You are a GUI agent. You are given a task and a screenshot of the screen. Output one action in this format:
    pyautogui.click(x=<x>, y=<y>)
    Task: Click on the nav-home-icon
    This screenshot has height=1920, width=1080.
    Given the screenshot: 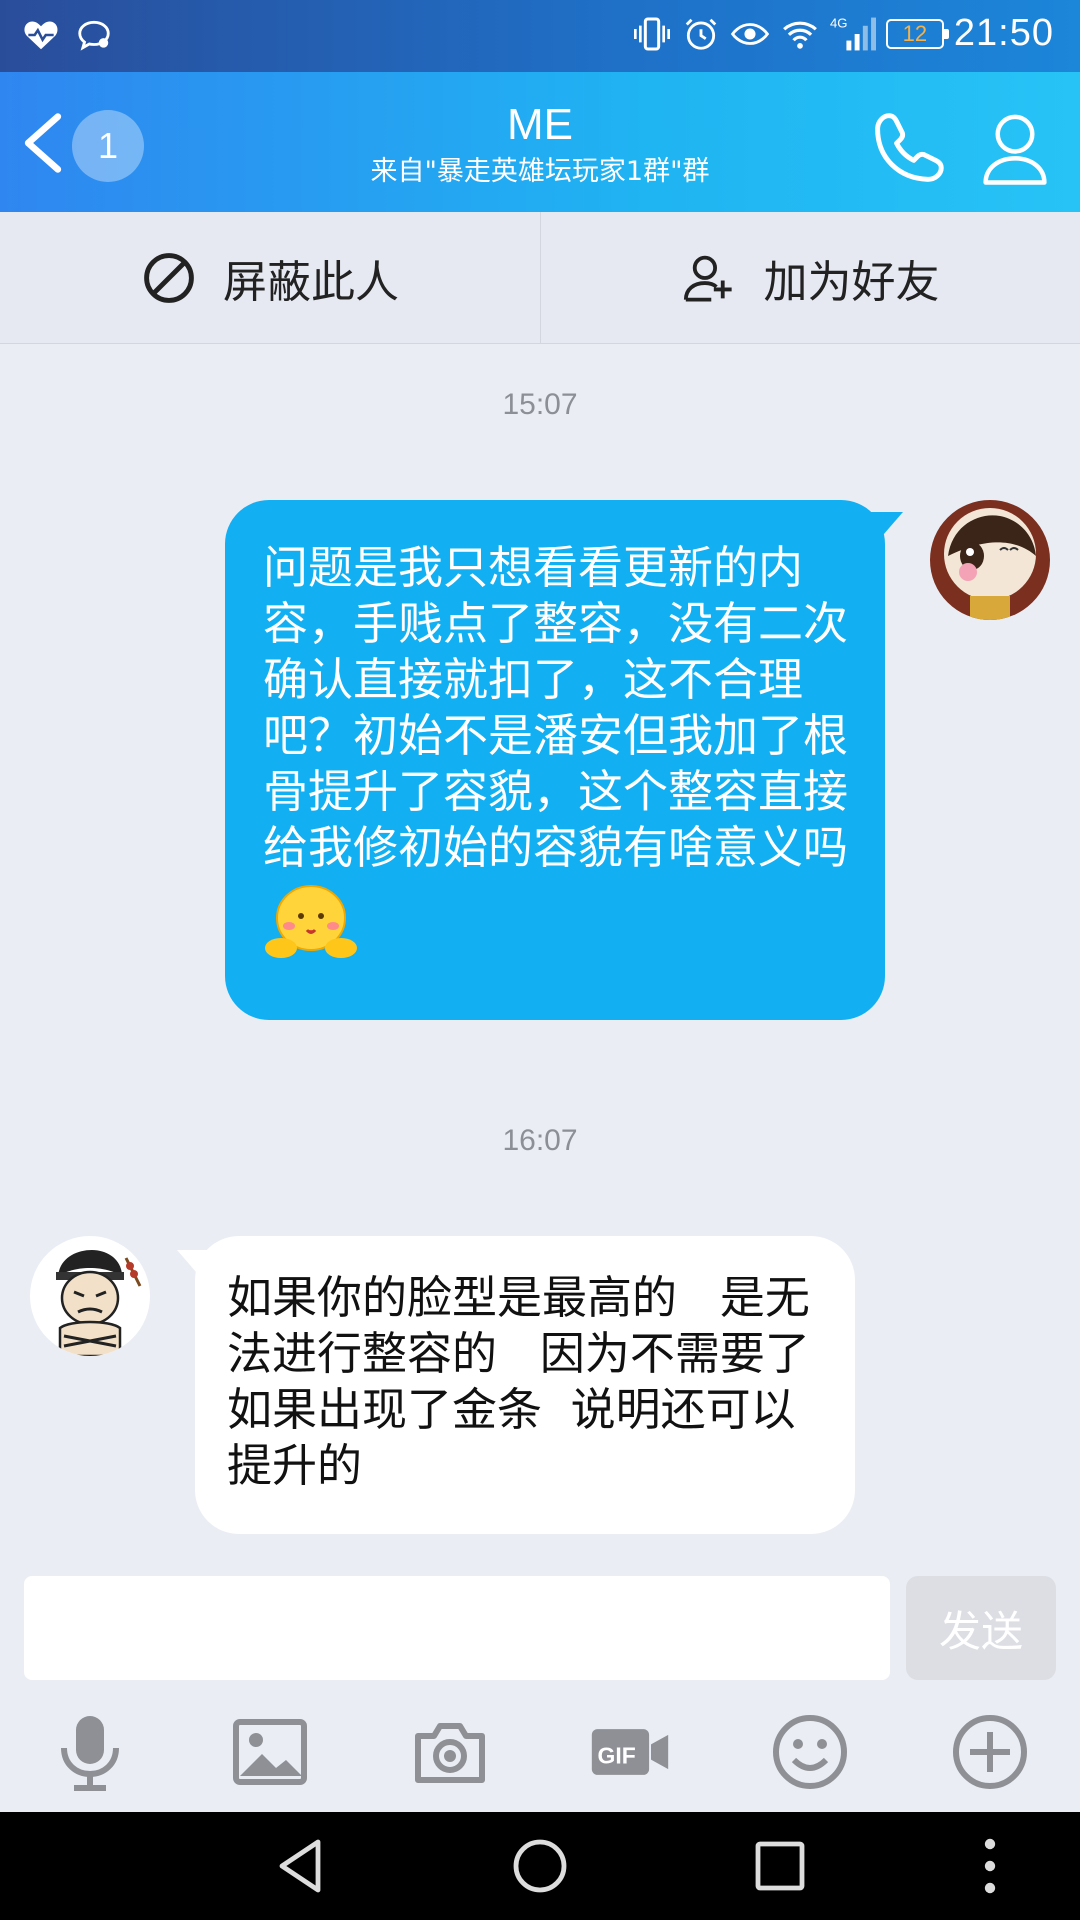 What is the action you would take?
    pyautogui.click(x=540, y=1866)
    